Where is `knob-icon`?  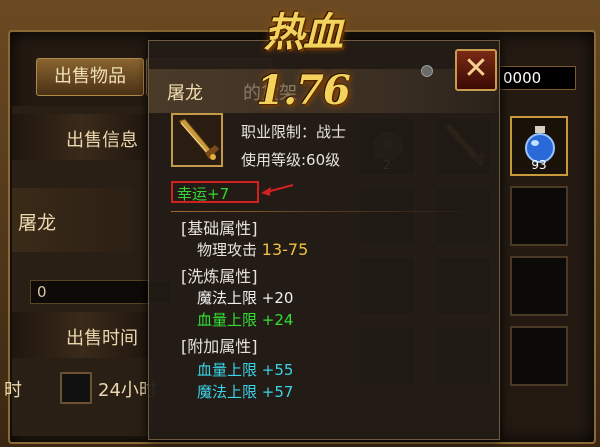 knob-icon is located at coordinates (427, 71).